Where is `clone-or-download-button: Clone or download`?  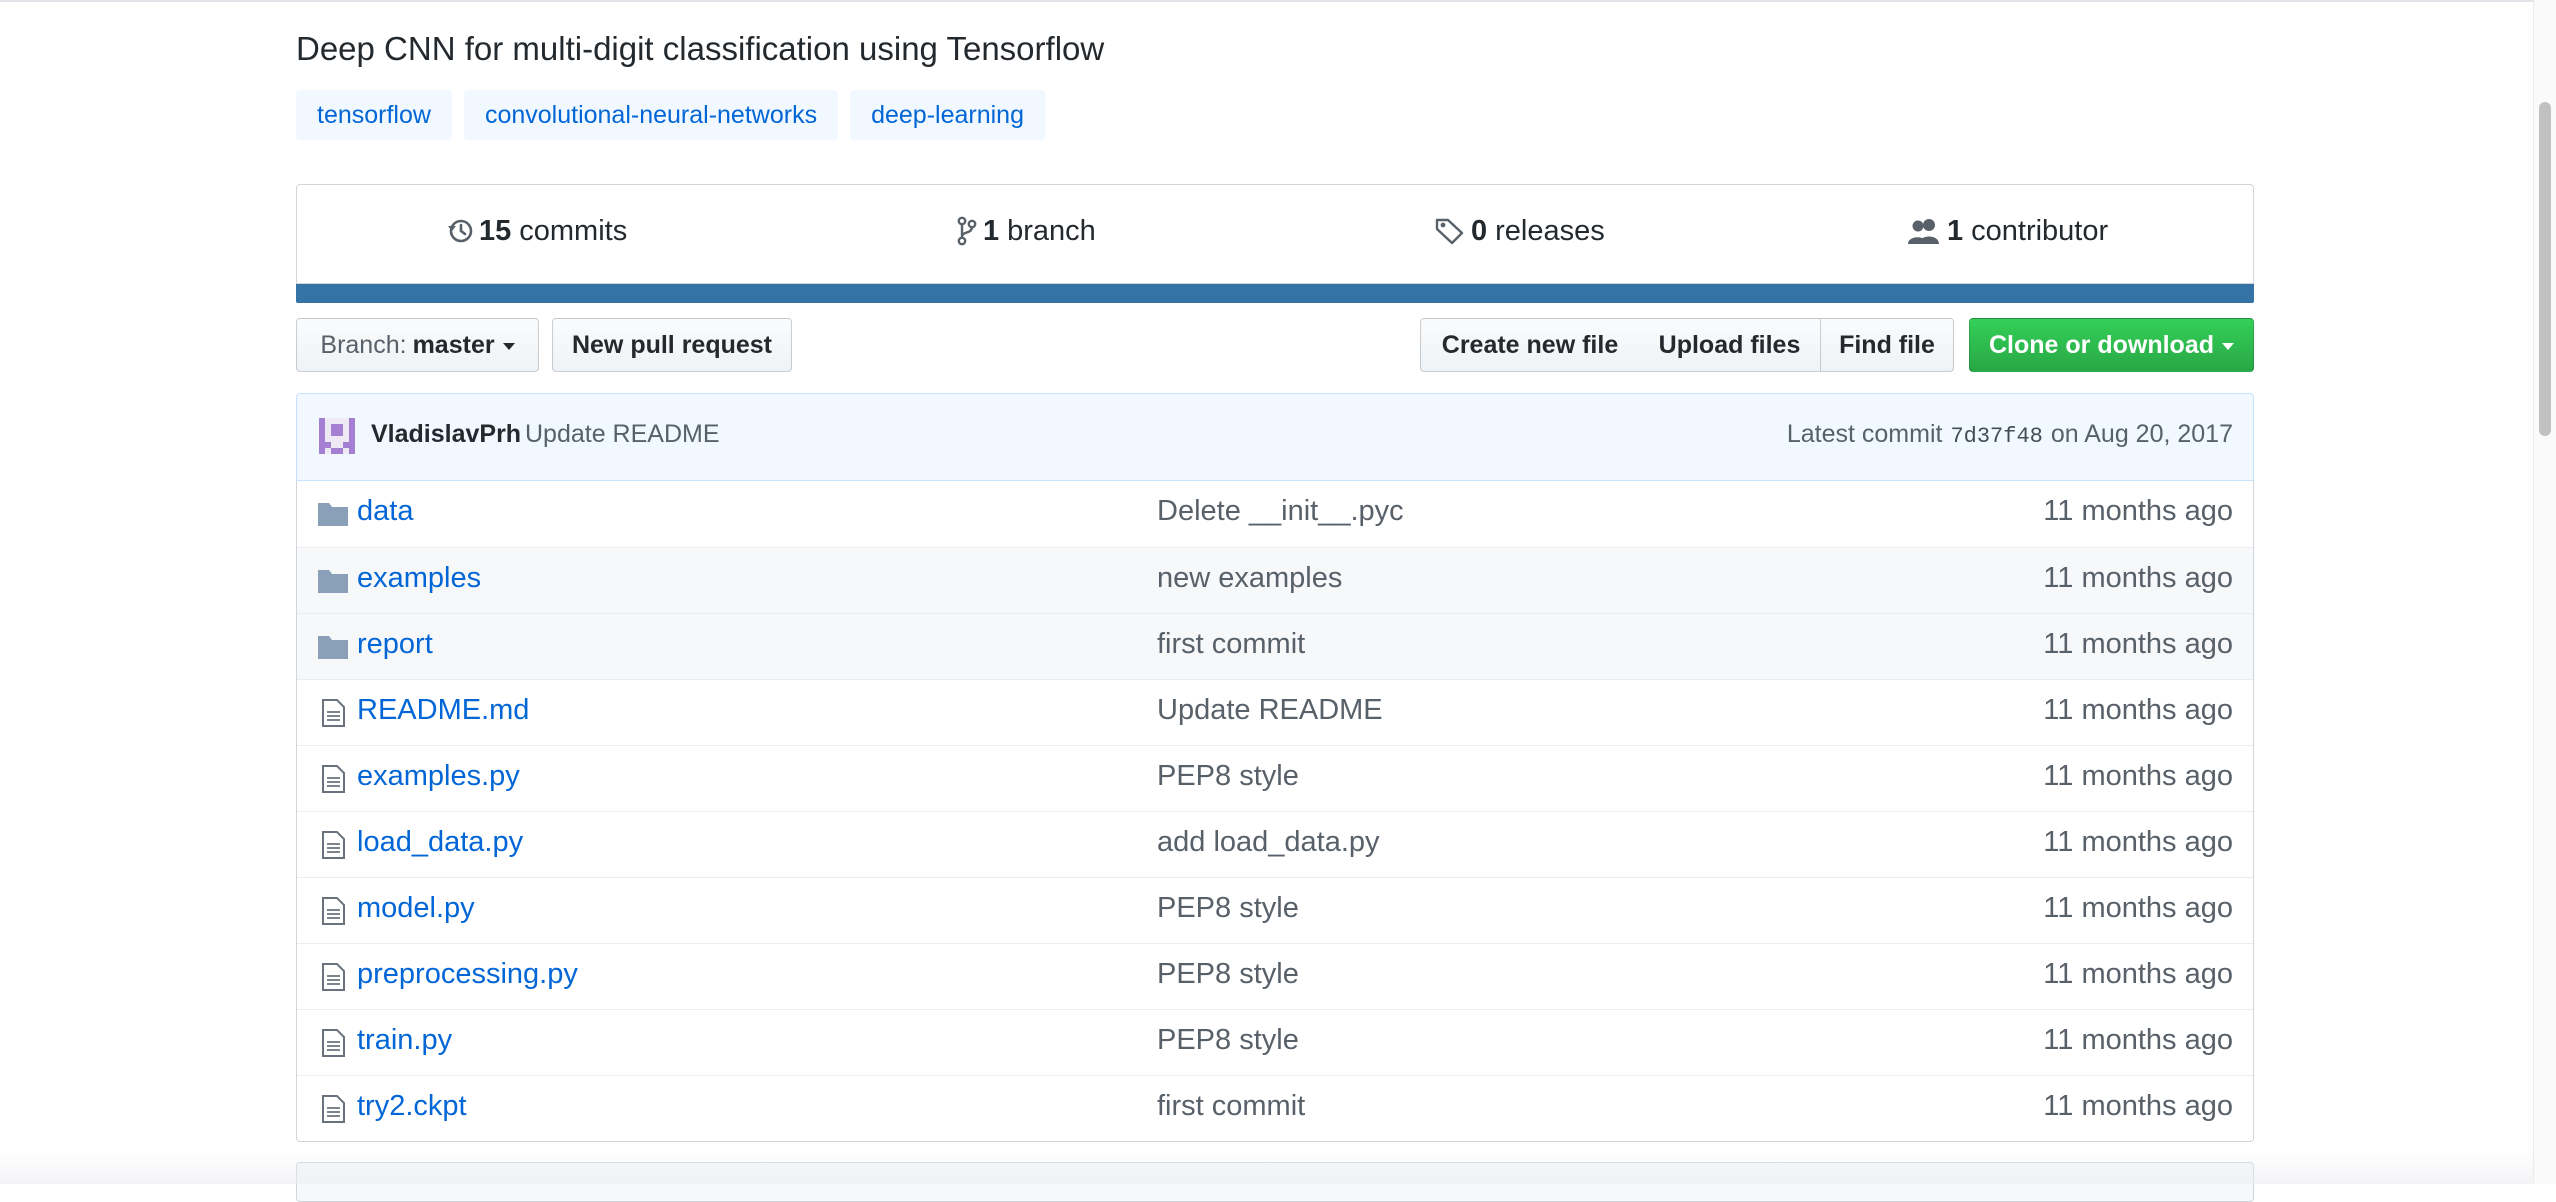
clone-or-download-button: Clone or download is located at coordinates (2111, 345).